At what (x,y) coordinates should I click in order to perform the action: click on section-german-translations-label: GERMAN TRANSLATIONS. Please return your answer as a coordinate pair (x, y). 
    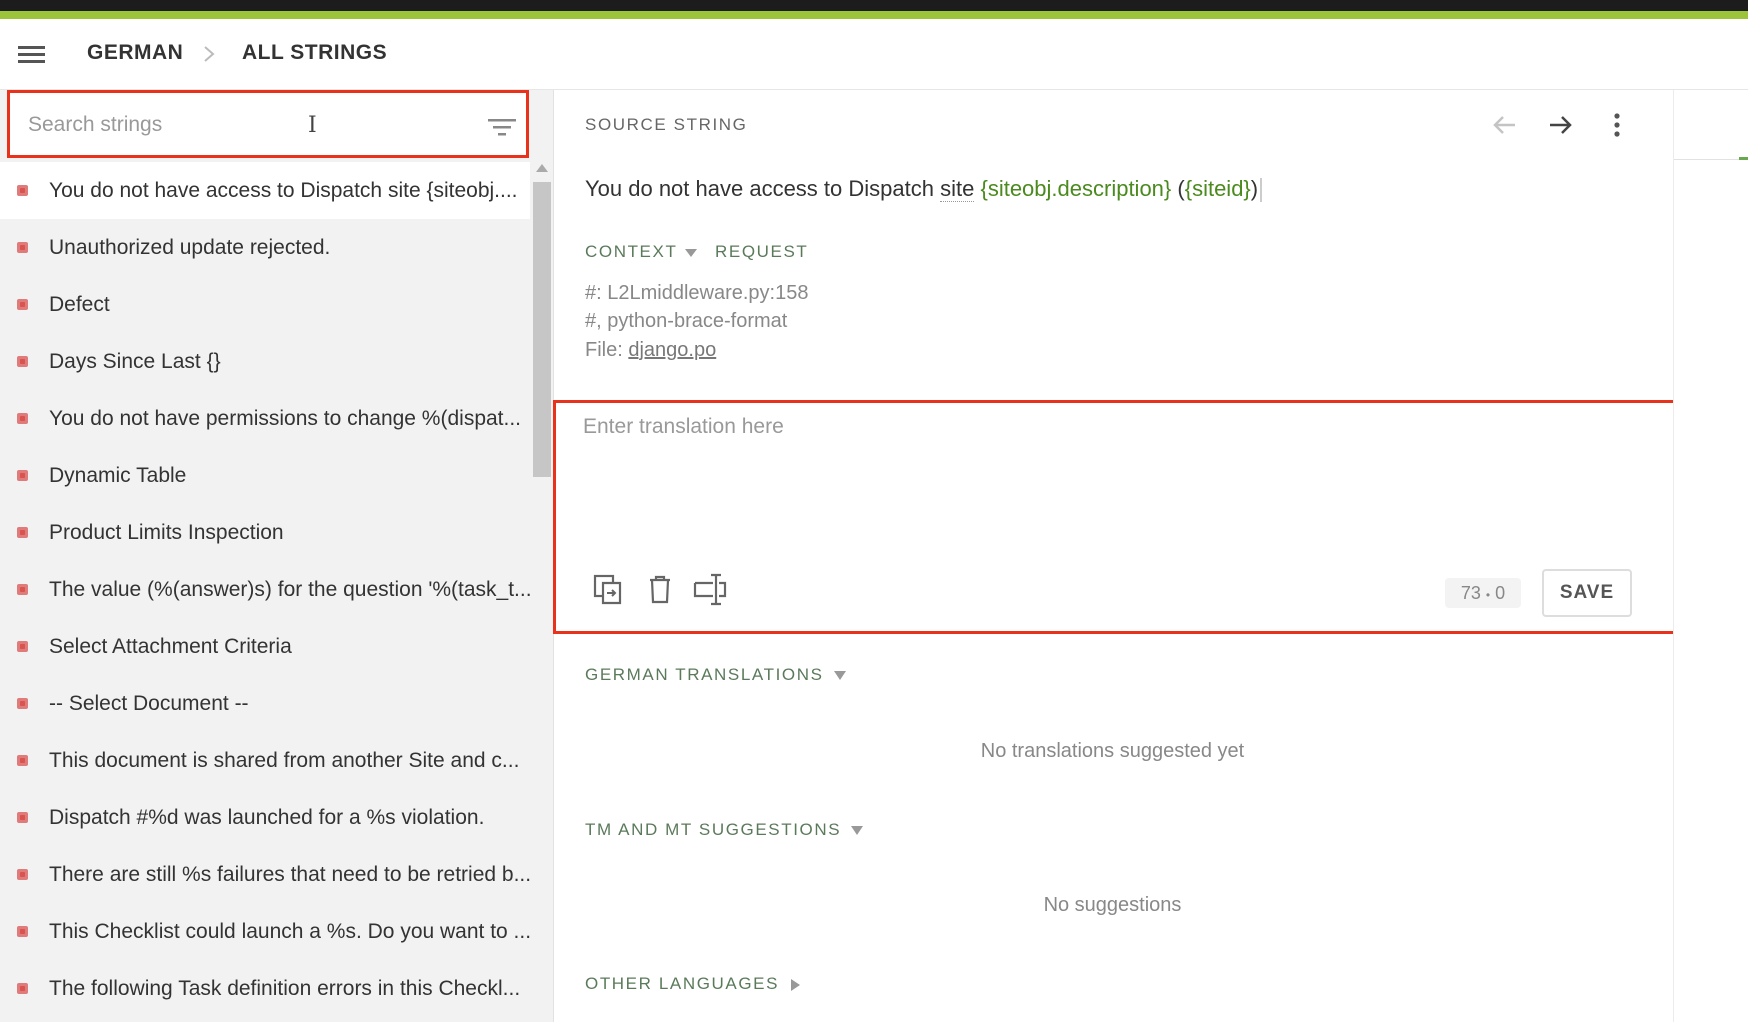
    Looking at the image, I should click on (704, 674).